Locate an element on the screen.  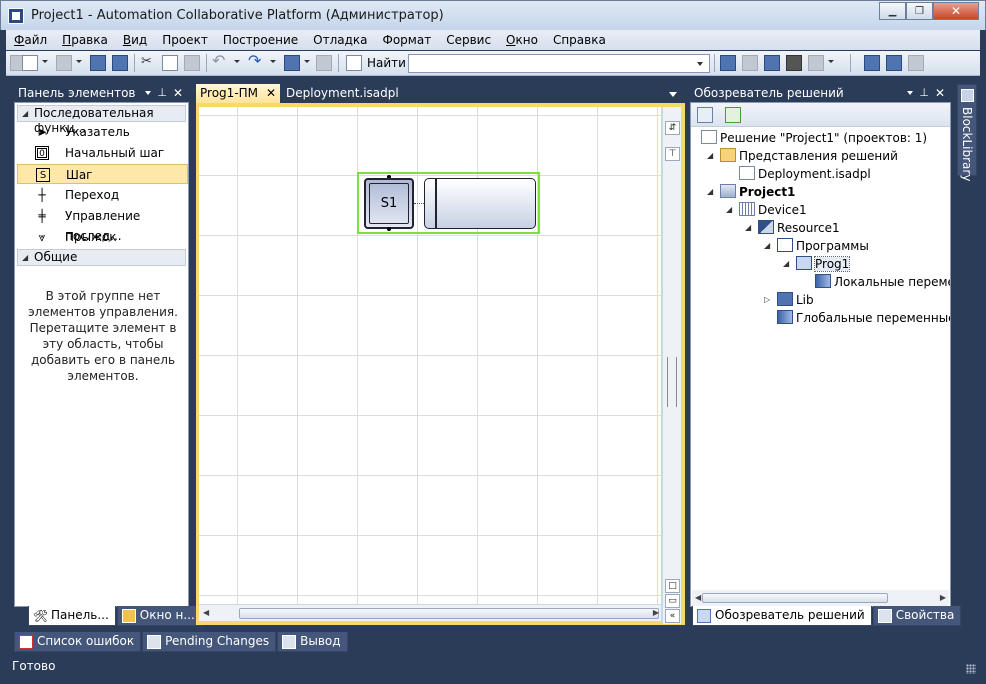
copy-icon is located at coordinates (170, 63).